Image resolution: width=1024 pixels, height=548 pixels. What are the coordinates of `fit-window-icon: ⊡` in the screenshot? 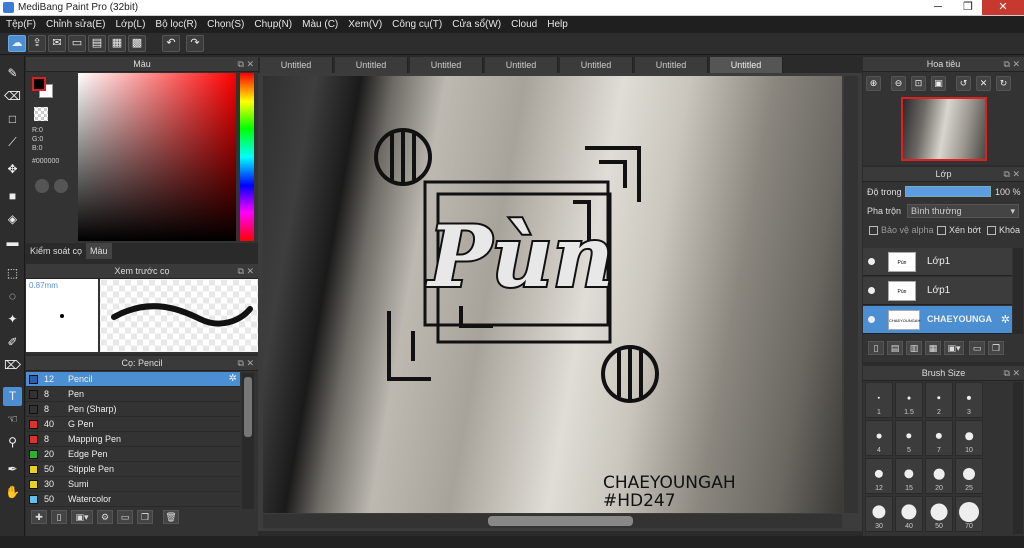 It's located at (918, 83).